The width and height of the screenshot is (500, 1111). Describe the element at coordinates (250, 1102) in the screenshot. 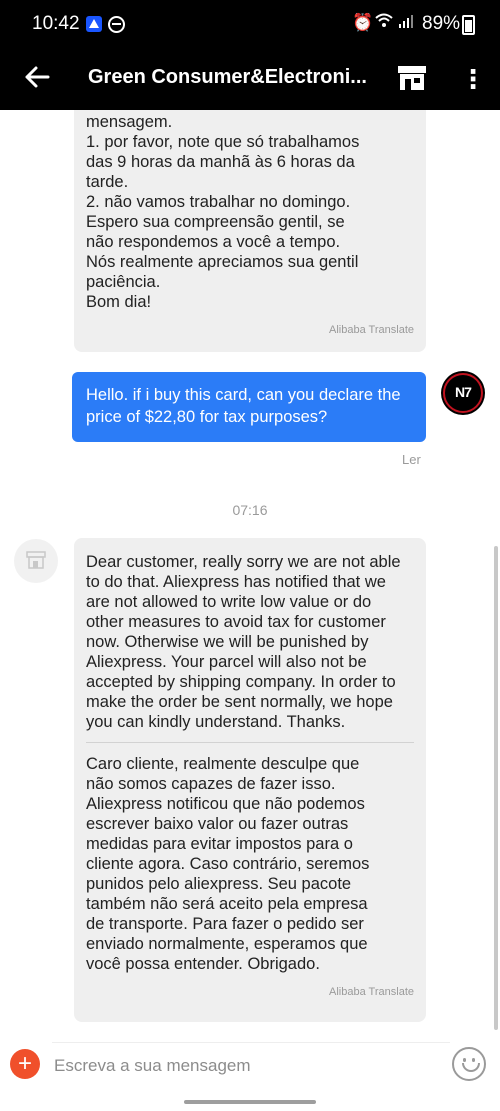

I see `navigation-gesture-bar` at that location.